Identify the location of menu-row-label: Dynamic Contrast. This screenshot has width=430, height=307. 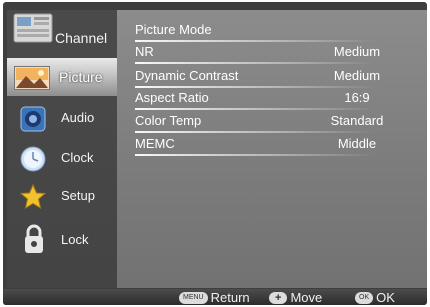
(187, 75).